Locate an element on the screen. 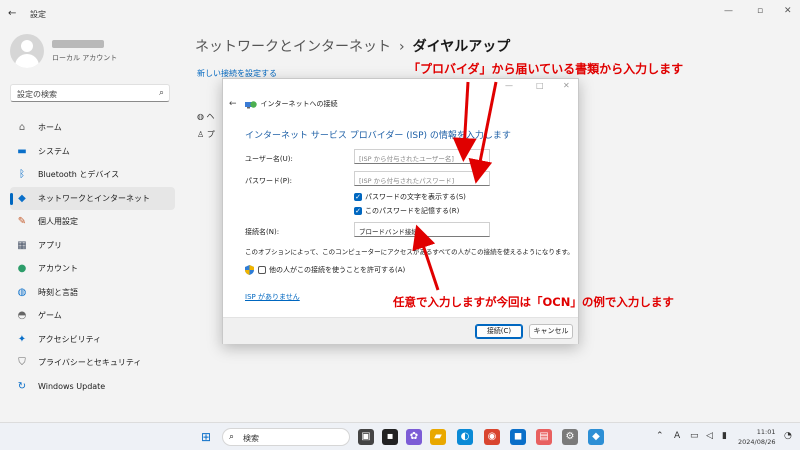 Image resolution: width=800 pixels, height=450 pixels. minimize-icon: — is located at coordinates (728, 11).